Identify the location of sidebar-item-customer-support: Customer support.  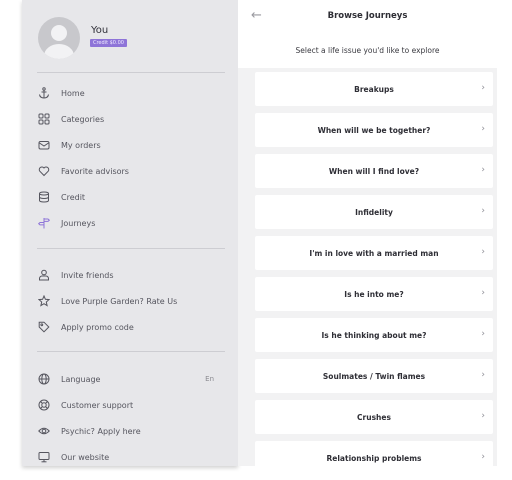
(132, 405).